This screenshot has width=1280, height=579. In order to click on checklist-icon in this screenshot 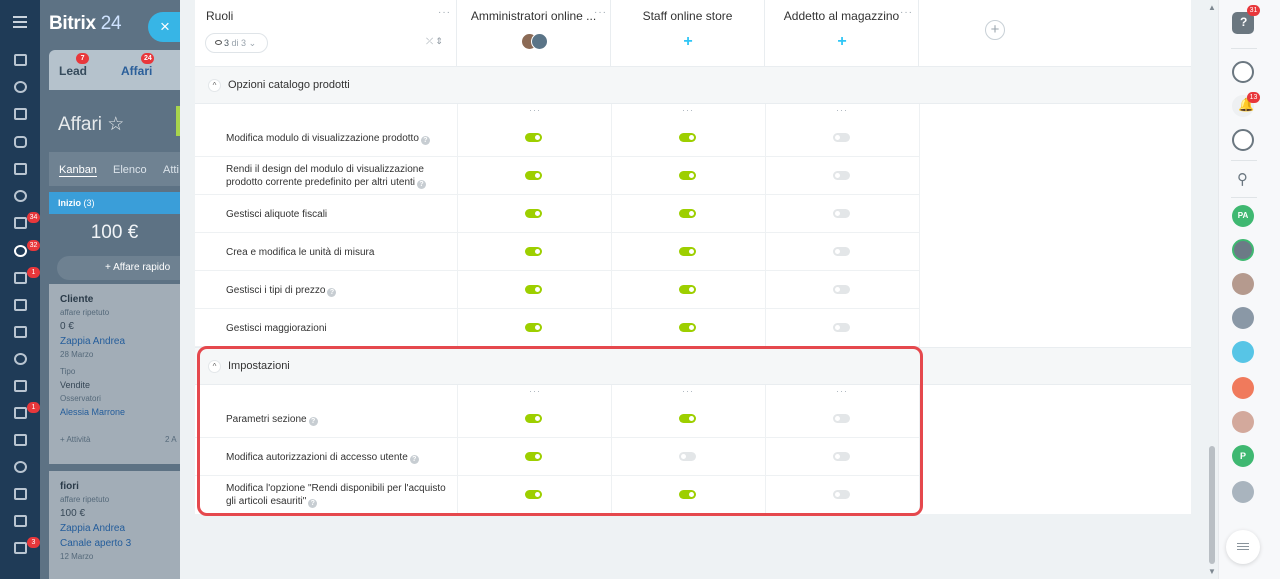, I will do `click(20, 223)`.